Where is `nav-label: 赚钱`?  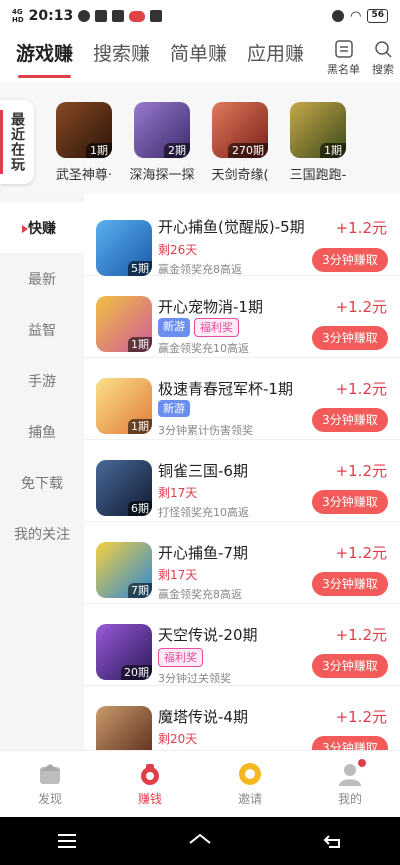
nav-label: 赚钱 is located at coordinates (149, 799).